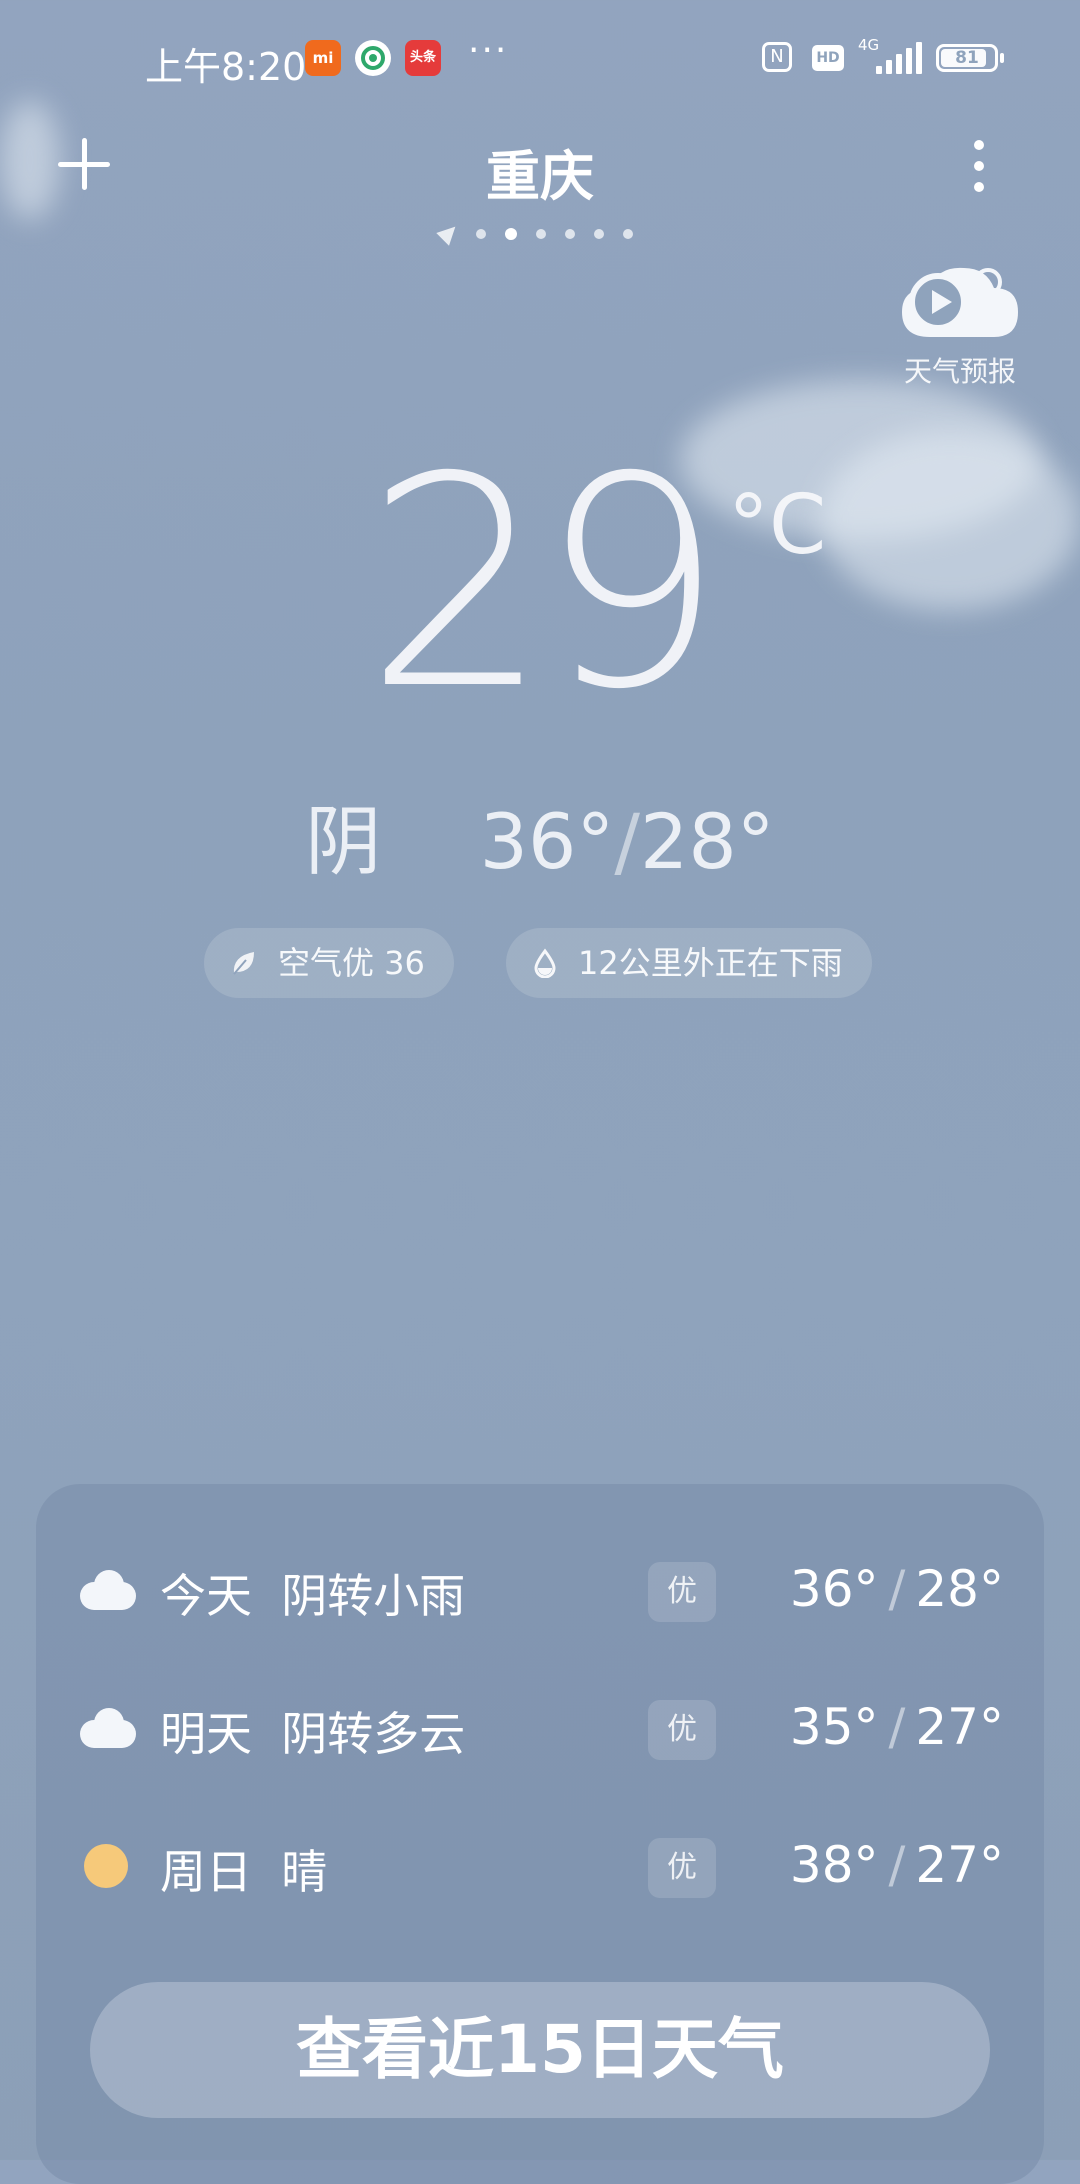 This screenshot has height=2184, width=1080. I want to click on battery-cap, so click(1002, 58).